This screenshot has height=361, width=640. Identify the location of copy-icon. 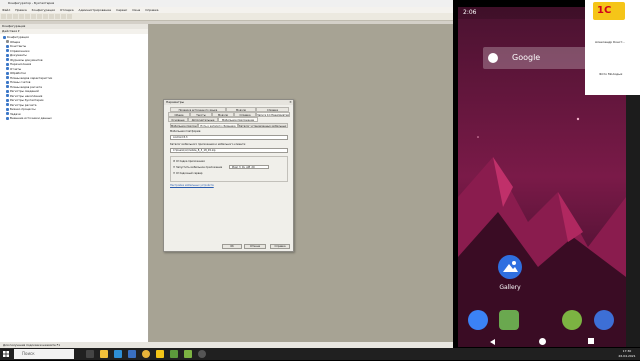
(27, 16).